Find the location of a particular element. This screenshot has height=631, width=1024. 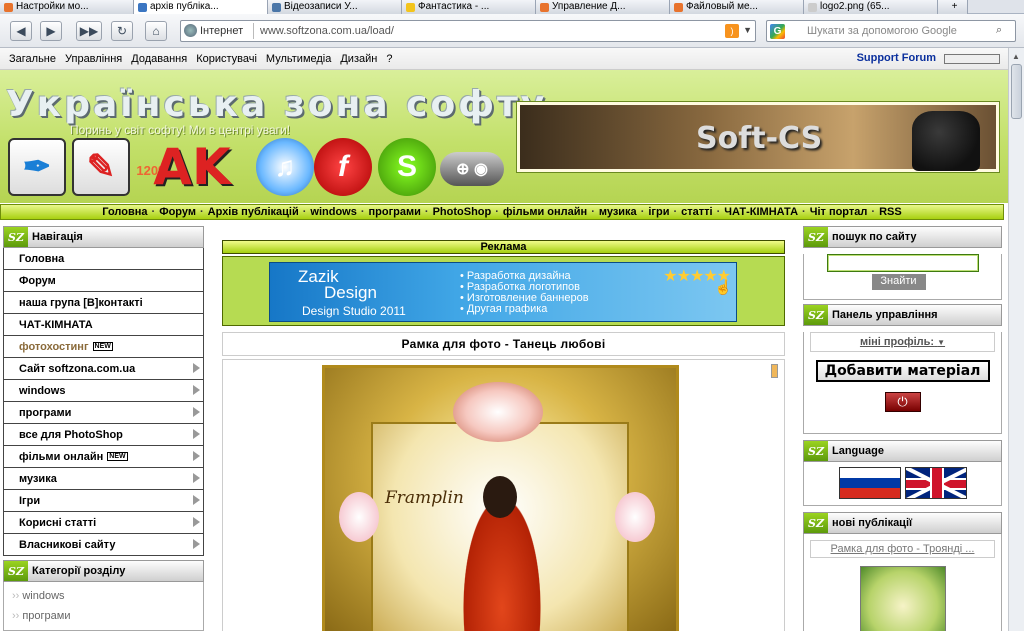

admin-menu-item: Додавання is located at coordinates (159, 59).